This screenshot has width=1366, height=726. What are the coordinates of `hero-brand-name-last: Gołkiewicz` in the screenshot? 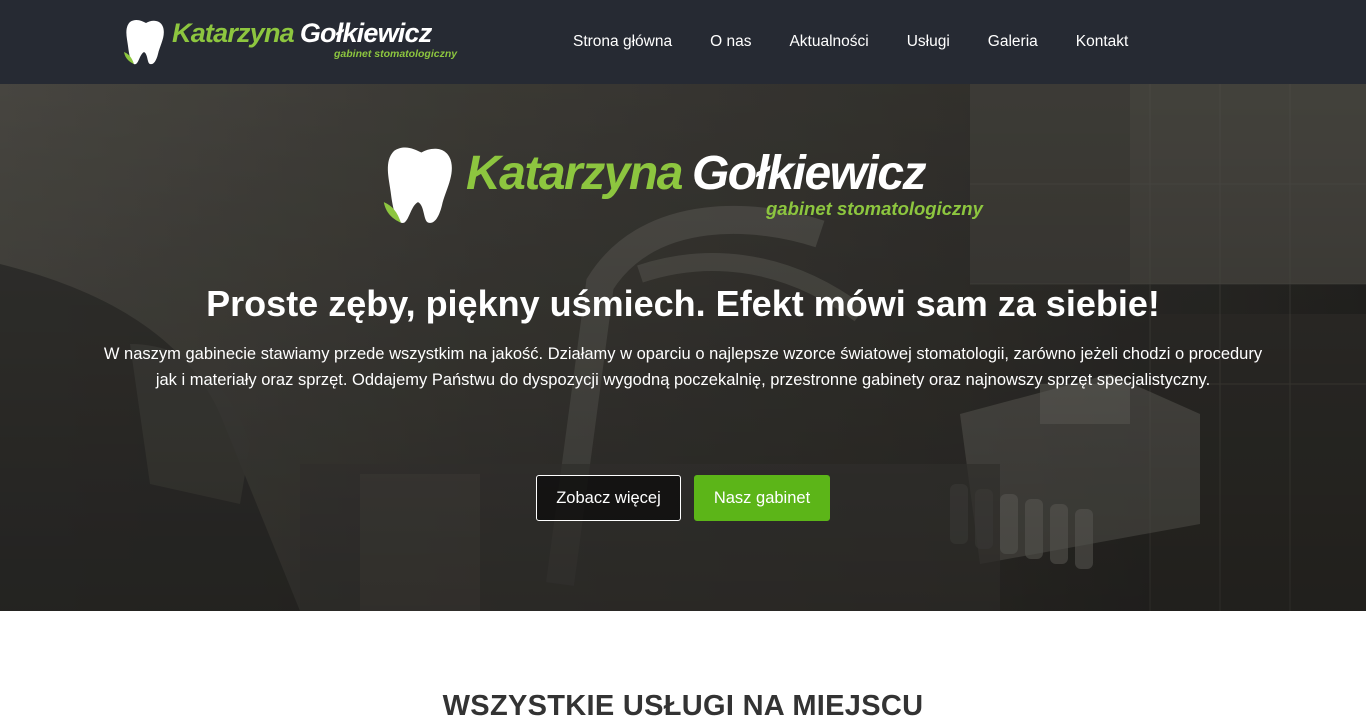 It's located at (809, 173).